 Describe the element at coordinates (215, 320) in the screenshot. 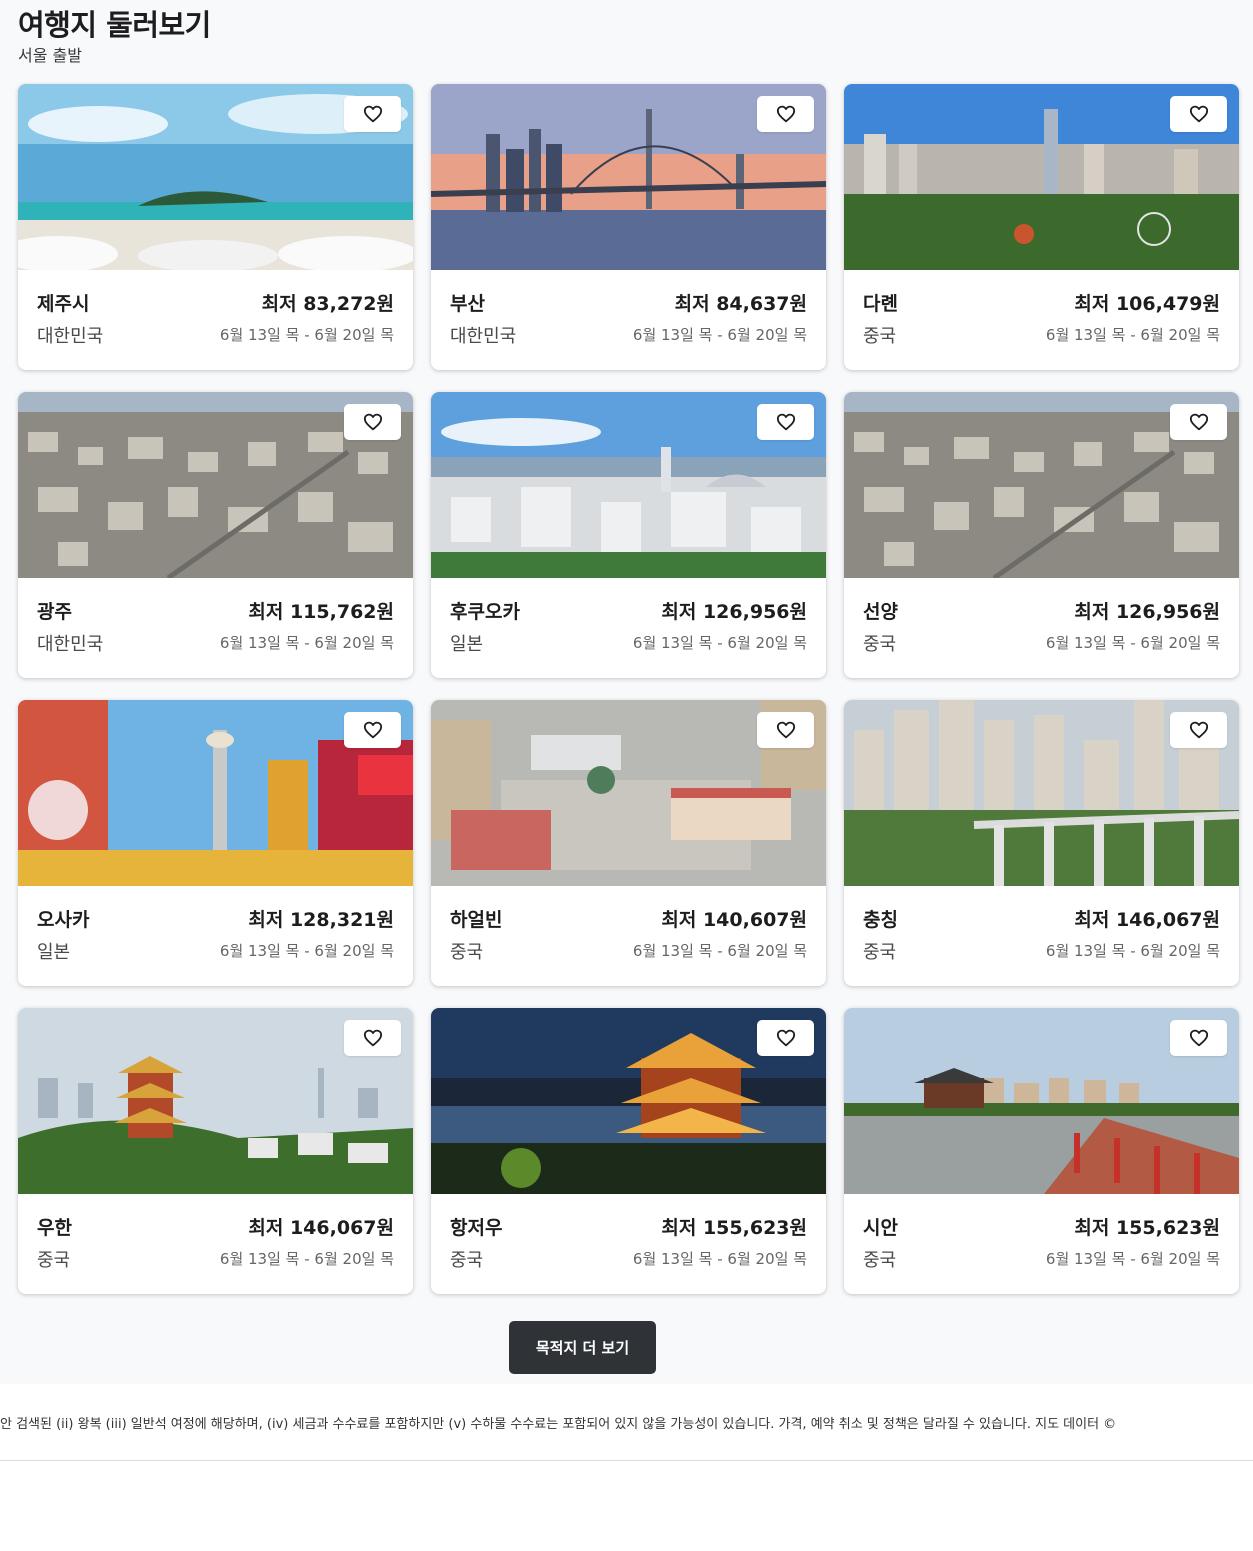

I see `destination-info: 제주시 최저 83,272원 대한민국 6월 13일 목 - 6월 20일 목` at that location.